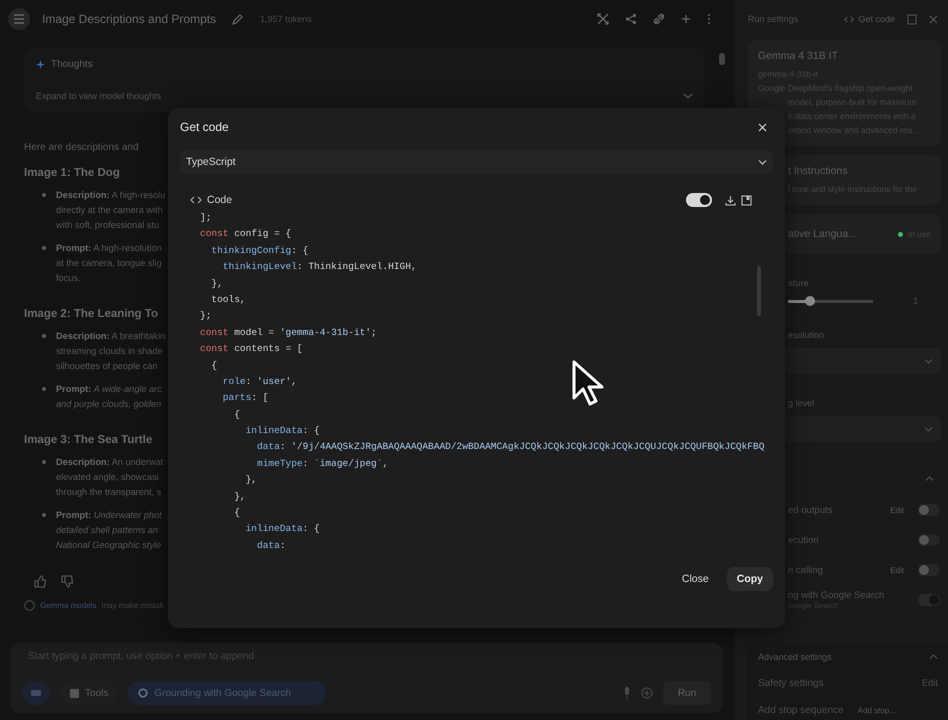  Describe the element at coordinates (40, 581) in the screenshot. I see `thumbs-up-icon` at that location.